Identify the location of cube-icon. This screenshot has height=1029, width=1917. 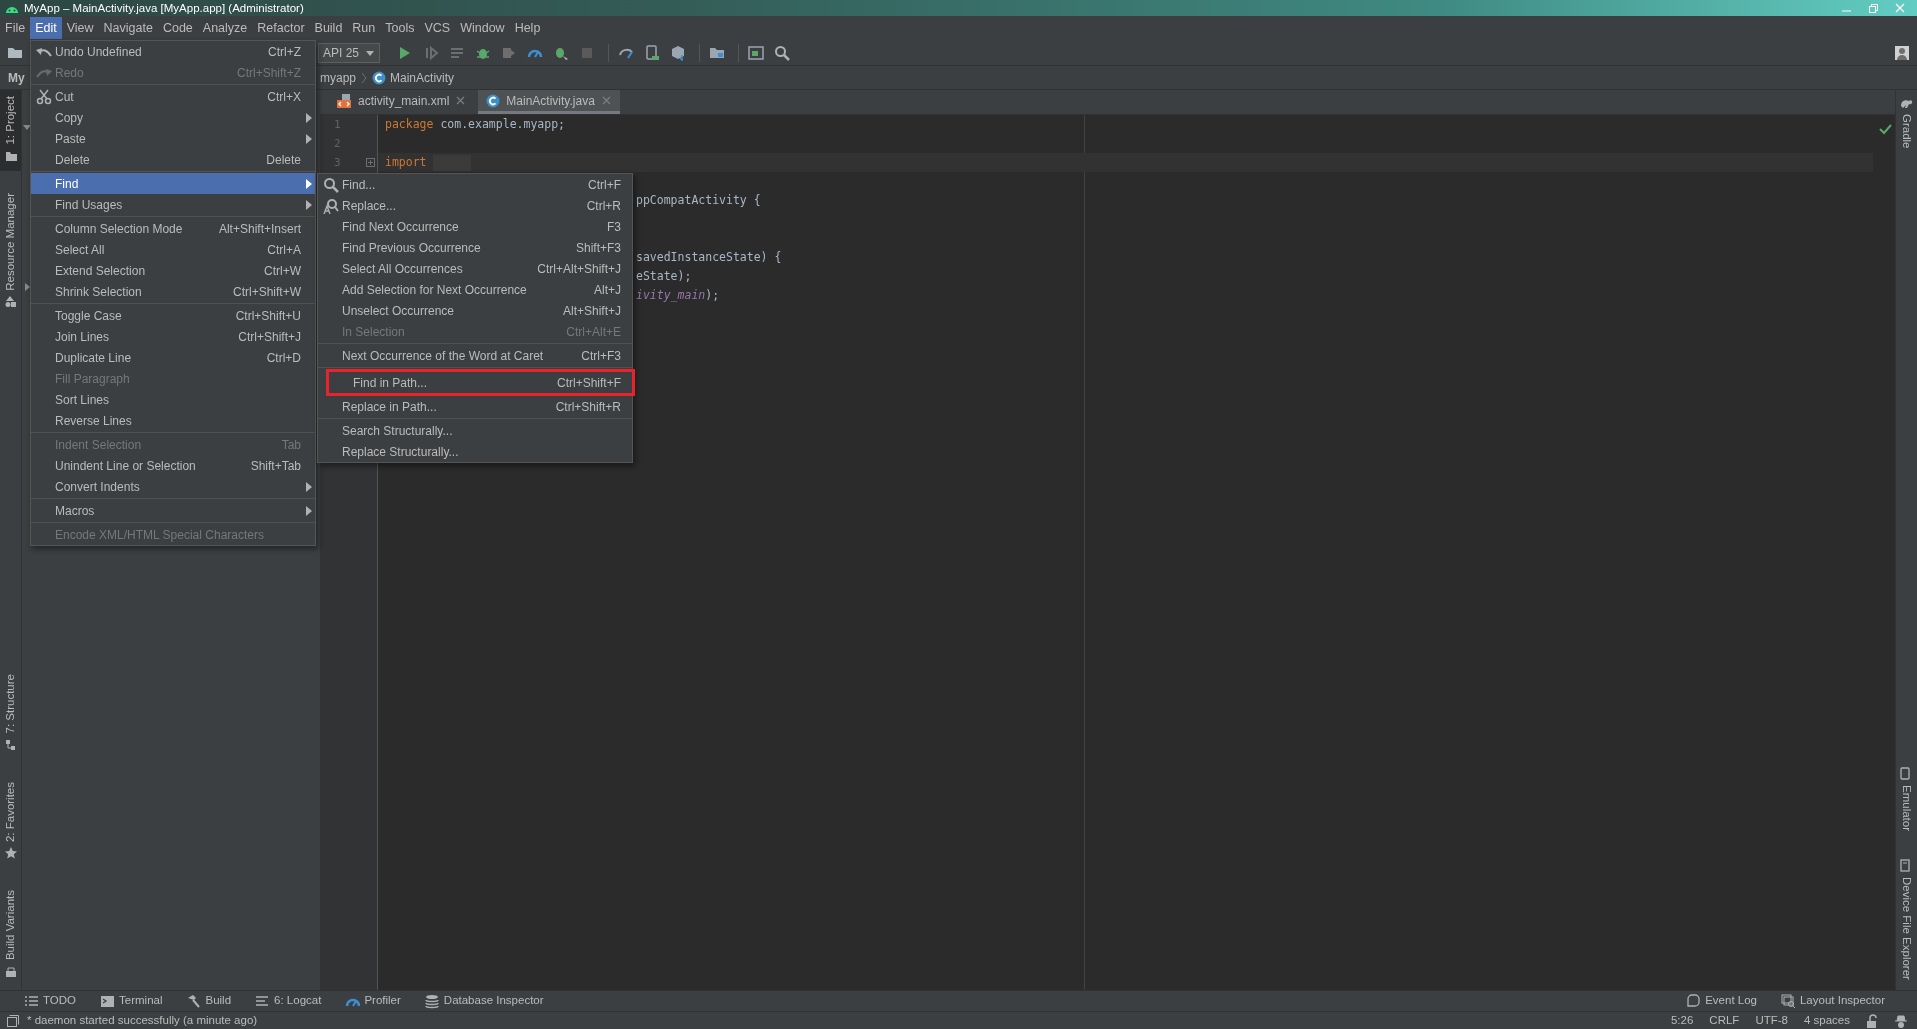
(678, 52).